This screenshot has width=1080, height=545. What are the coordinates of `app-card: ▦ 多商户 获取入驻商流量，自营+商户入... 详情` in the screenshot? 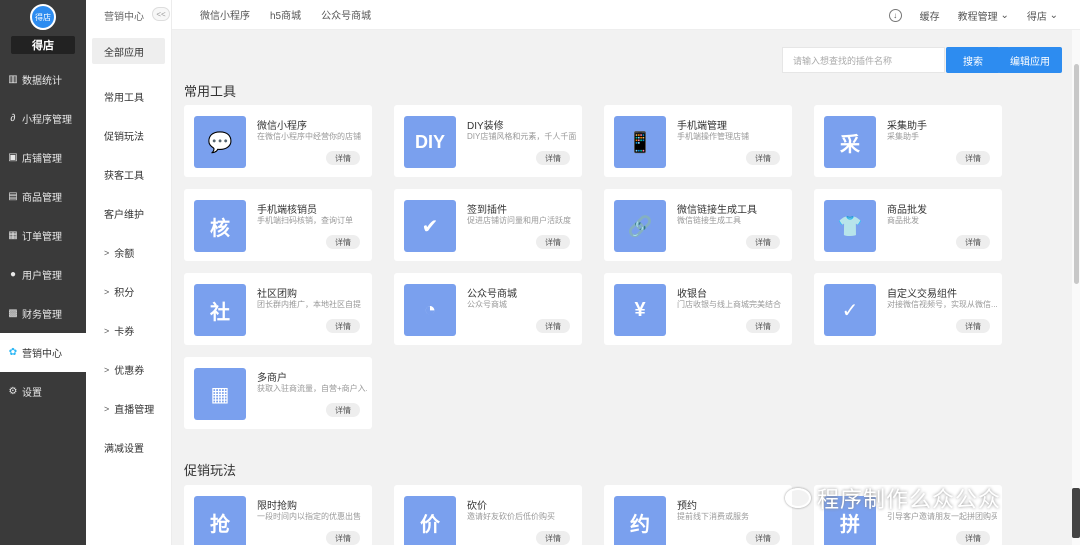 It's located at (278, 393).